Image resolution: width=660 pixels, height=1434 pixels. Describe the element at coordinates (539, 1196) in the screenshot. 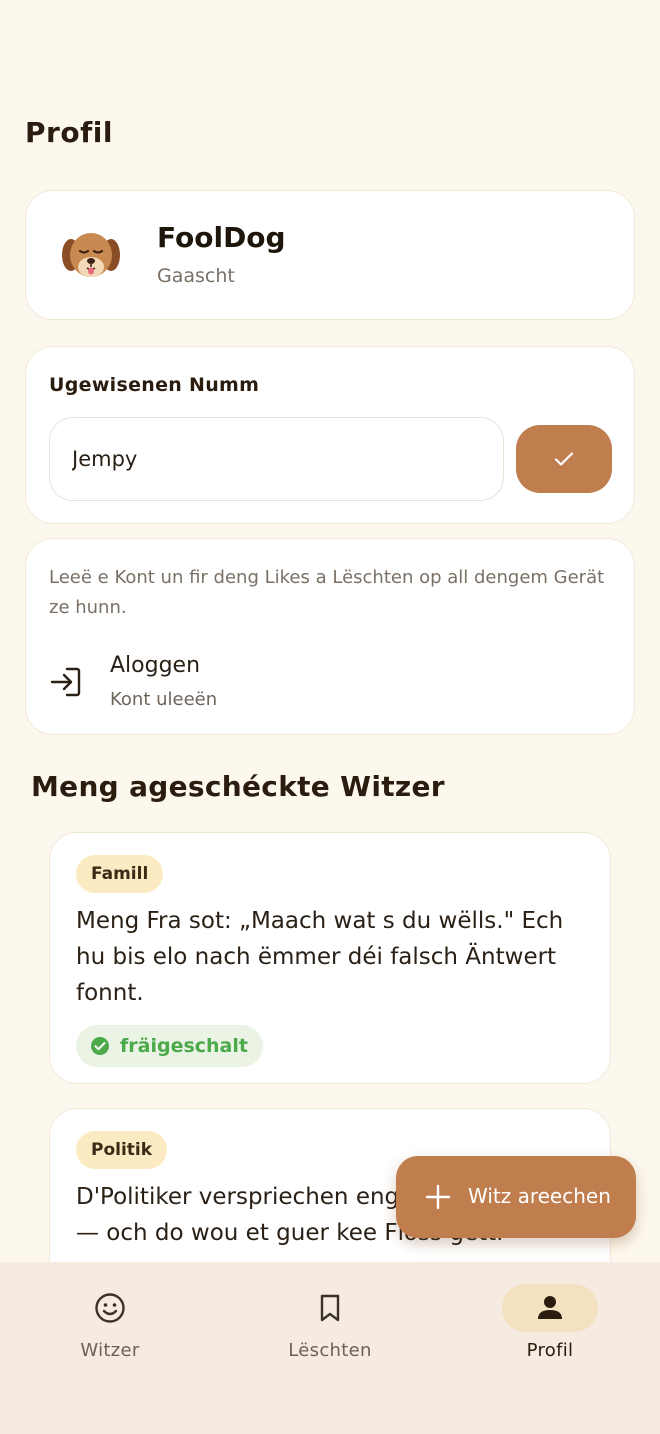

I see `submit-joke-label: Witz areechen` at that location.